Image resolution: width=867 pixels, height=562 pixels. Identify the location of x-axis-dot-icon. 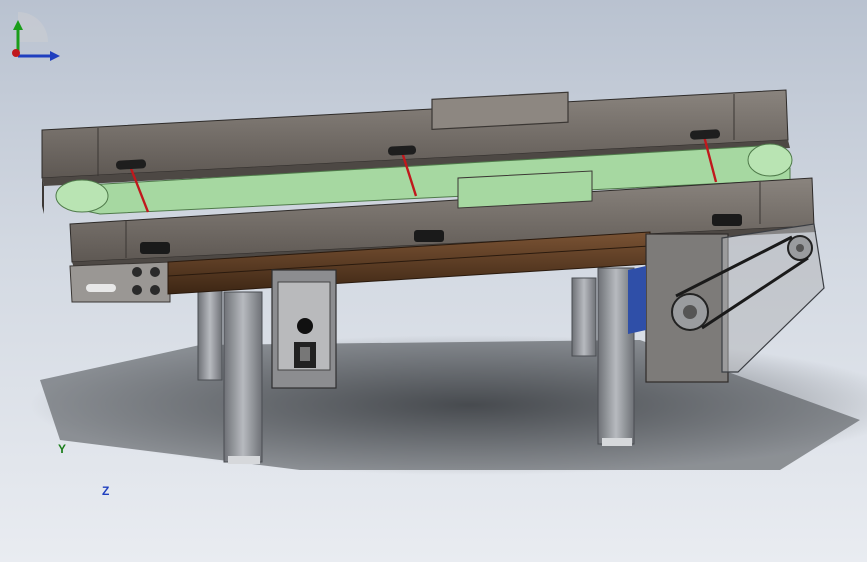
(16, 53).